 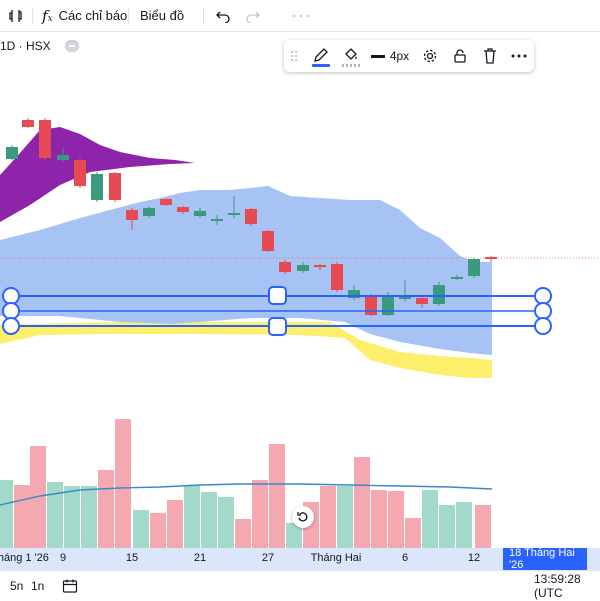 I want to click on chart-type-button: Biểu đồ, so click(x=162, y=15).